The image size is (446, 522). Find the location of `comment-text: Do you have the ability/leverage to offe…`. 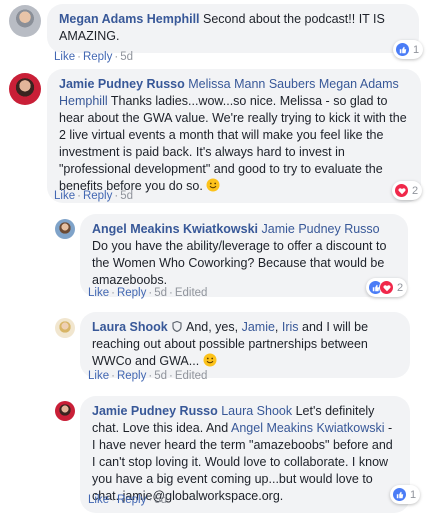

comment-text: Do you have the ability/leverage to offe… is located at coordinates (239, 263).